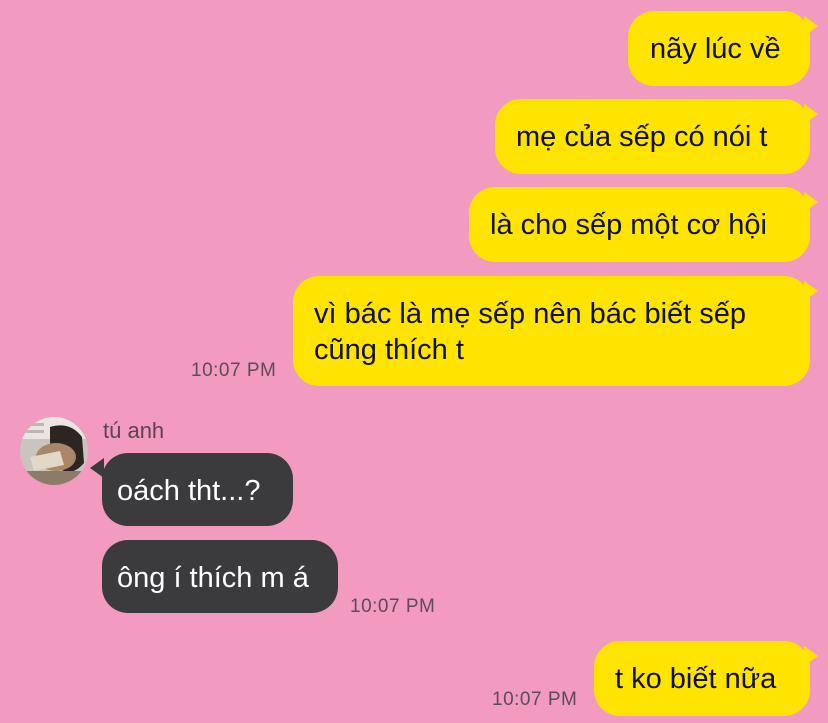 Image resolution: width=828 pixels, height=723 pixels. I want to click on contact-avatar, so click(54, 451).